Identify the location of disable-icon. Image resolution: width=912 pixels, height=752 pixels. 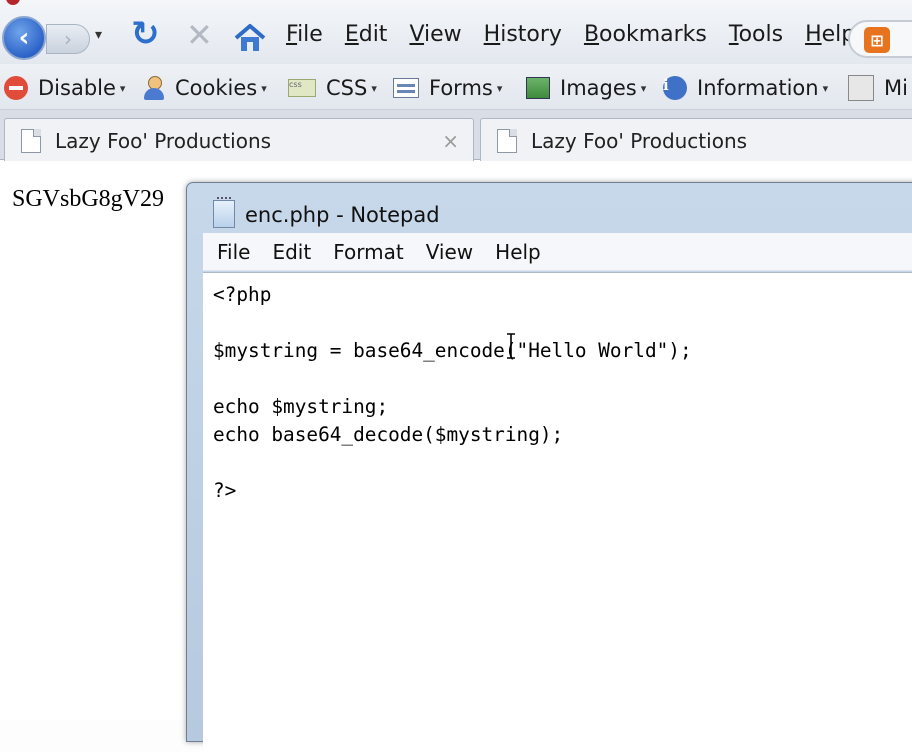
(16, 88).